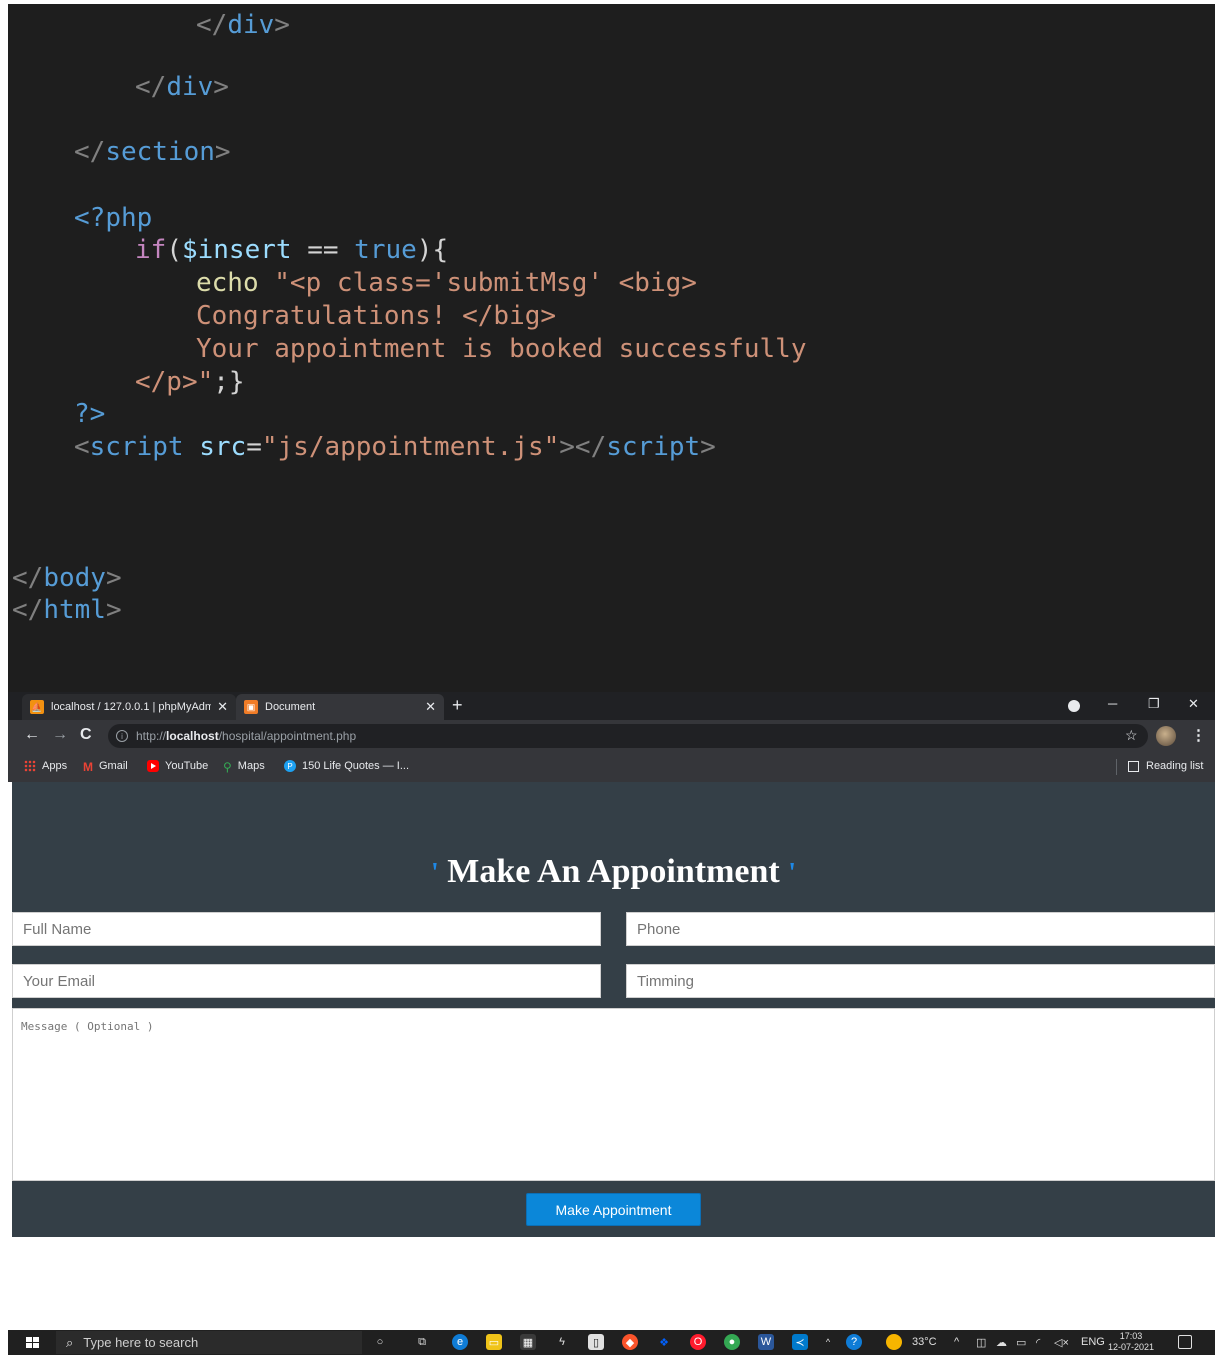 The image size is (1215, 1355). I want to click on code-line: ?>, so click(90, 414).